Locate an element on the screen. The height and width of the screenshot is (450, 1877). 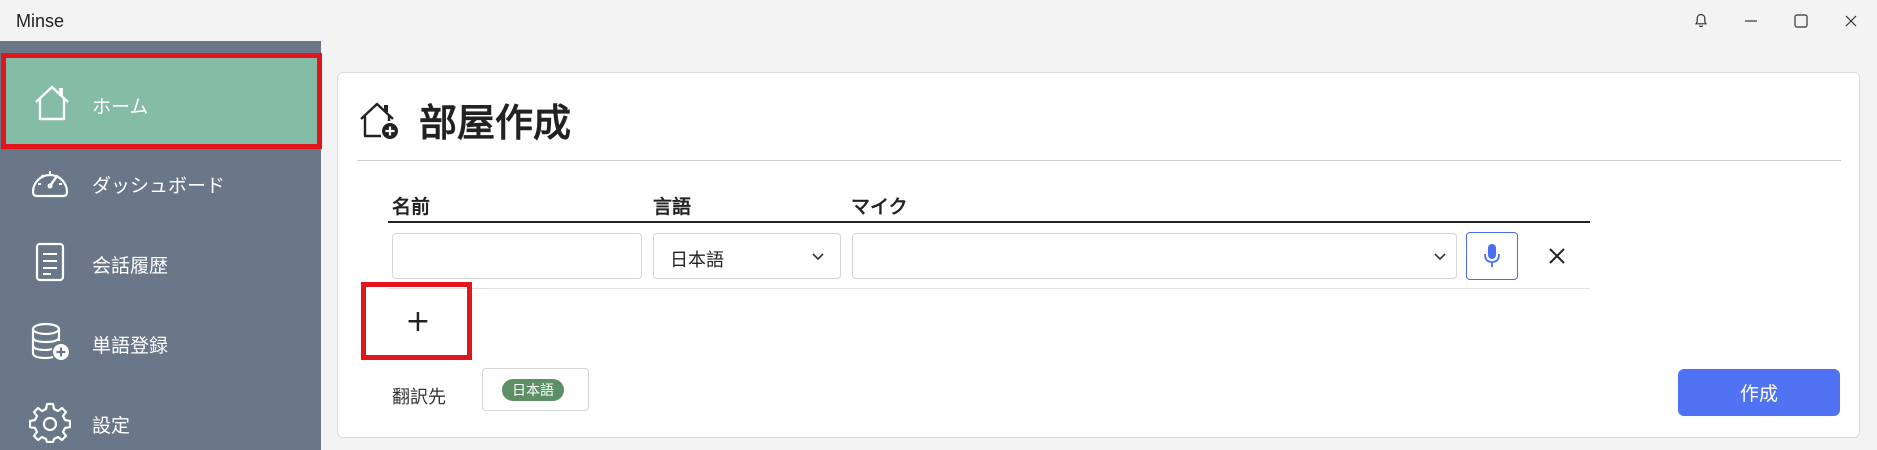
language-badge: 日本語 is located at coordinates (533, 390).